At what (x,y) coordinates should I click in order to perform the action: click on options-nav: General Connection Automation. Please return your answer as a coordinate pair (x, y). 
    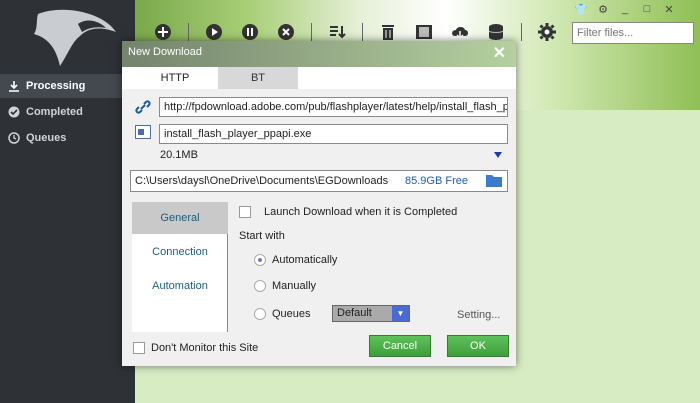
    Looking at the image, I should click on (180, 267).